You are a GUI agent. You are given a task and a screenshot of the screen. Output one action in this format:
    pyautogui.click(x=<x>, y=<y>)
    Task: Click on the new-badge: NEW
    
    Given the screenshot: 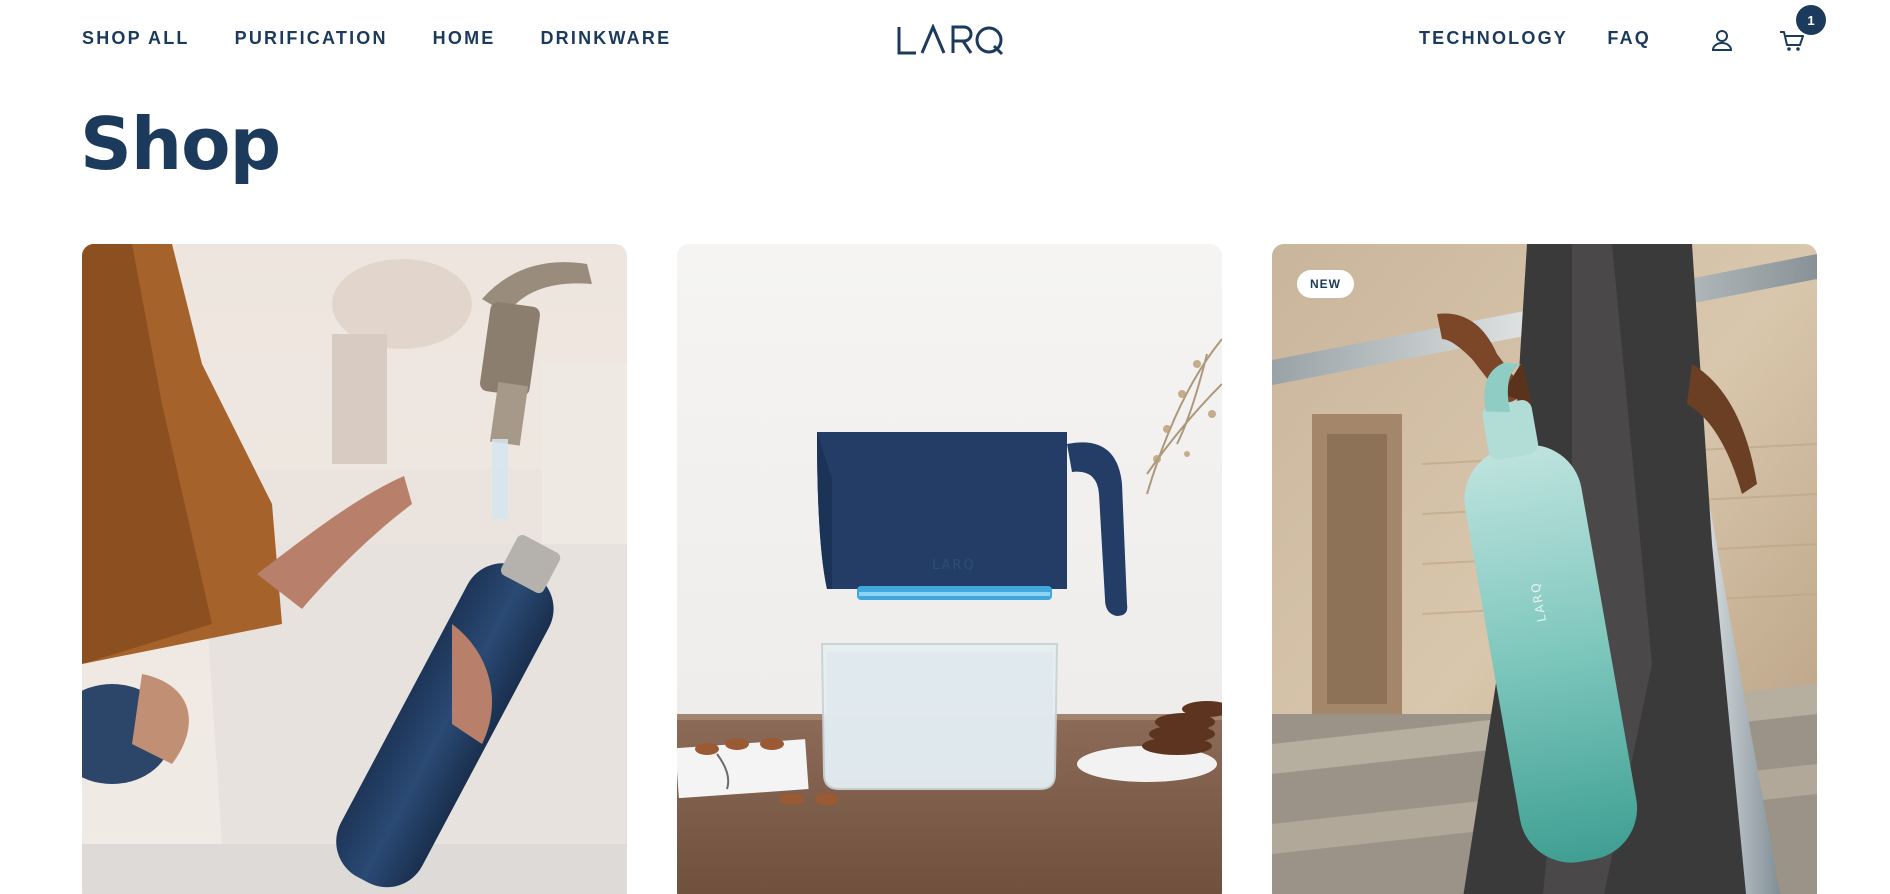 What is the action you would take?
    pyautogui.click(x=1325, y=284)
    